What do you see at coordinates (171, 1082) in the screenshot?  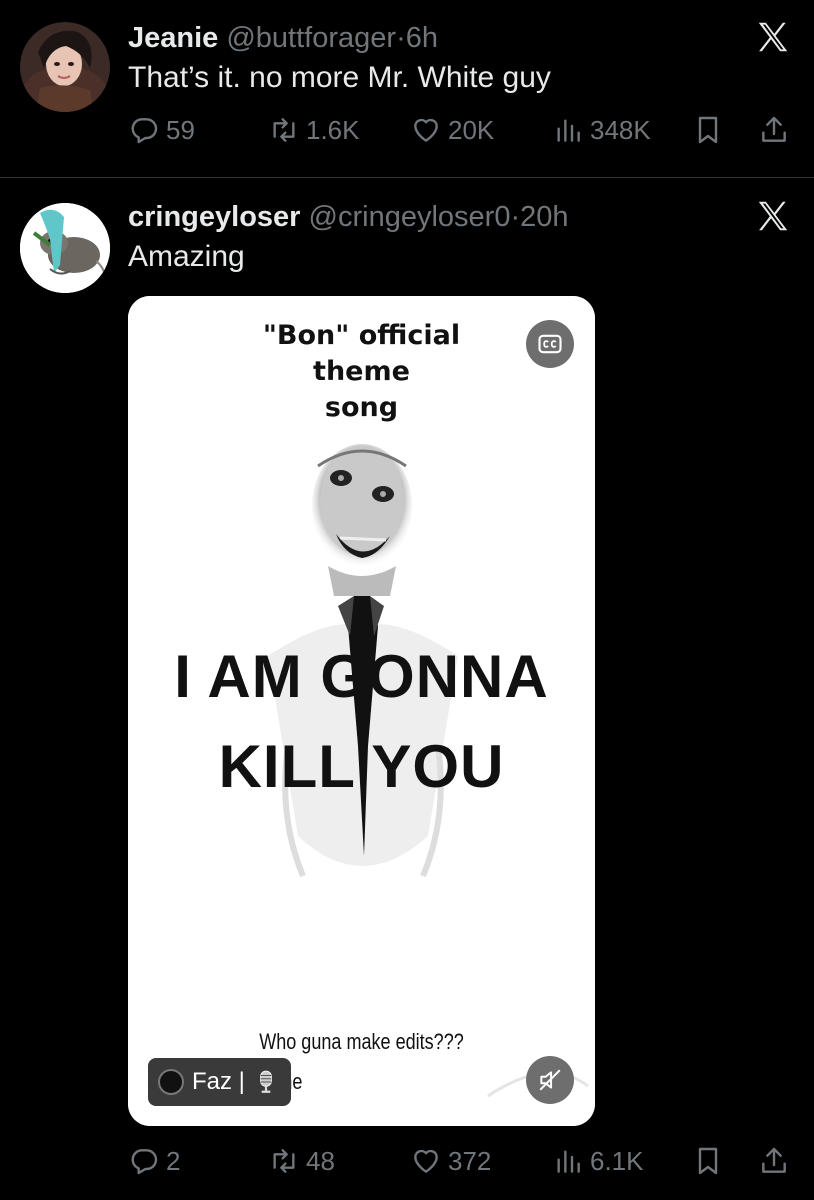 I see `badge-avatar` at bounding box center [171, 1082].